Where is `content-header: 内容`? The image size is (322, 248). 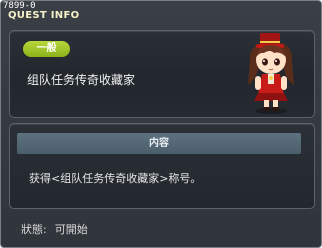 content-header: 内容 is located at coordinates (159, 143).